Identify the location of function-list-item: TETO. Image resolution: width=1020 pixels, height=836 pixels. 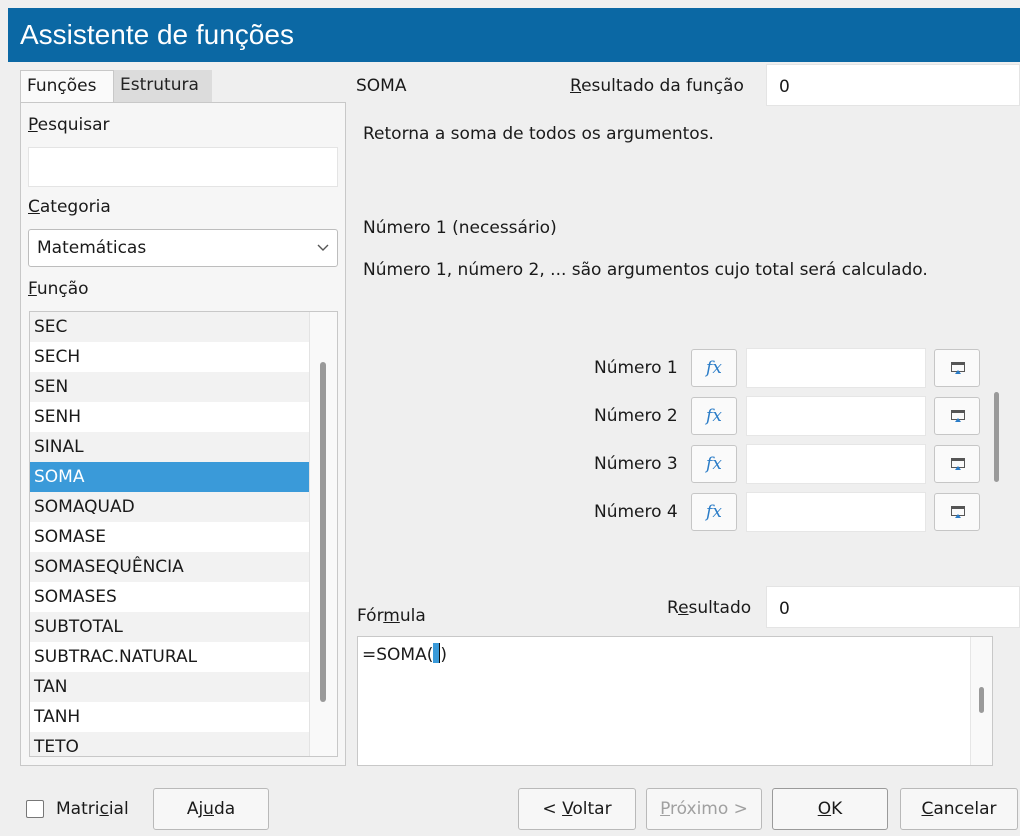
(170, 744).